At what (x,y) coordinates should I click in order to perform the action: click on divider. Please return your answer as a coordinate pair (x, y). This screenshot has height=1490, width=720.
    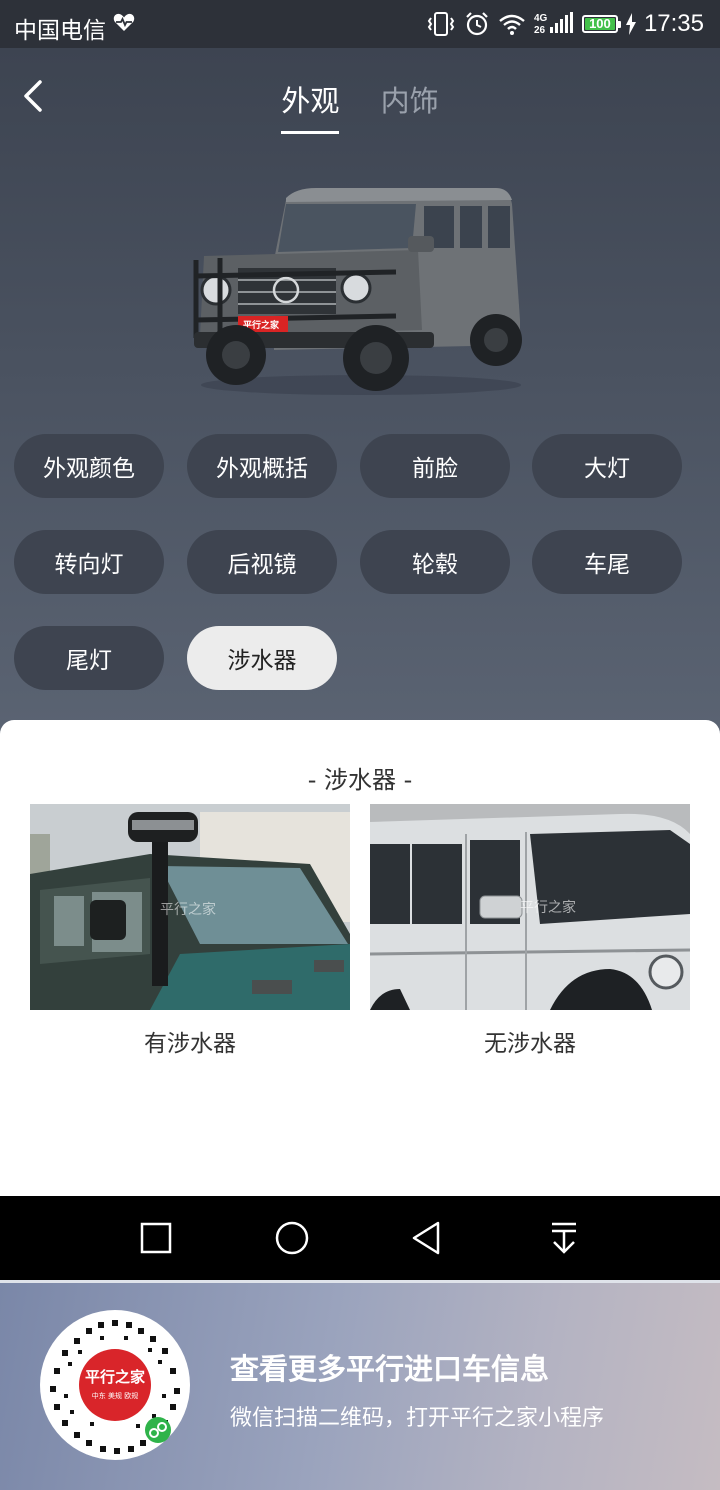
    Looking at the image, I should click on (360, 1281).